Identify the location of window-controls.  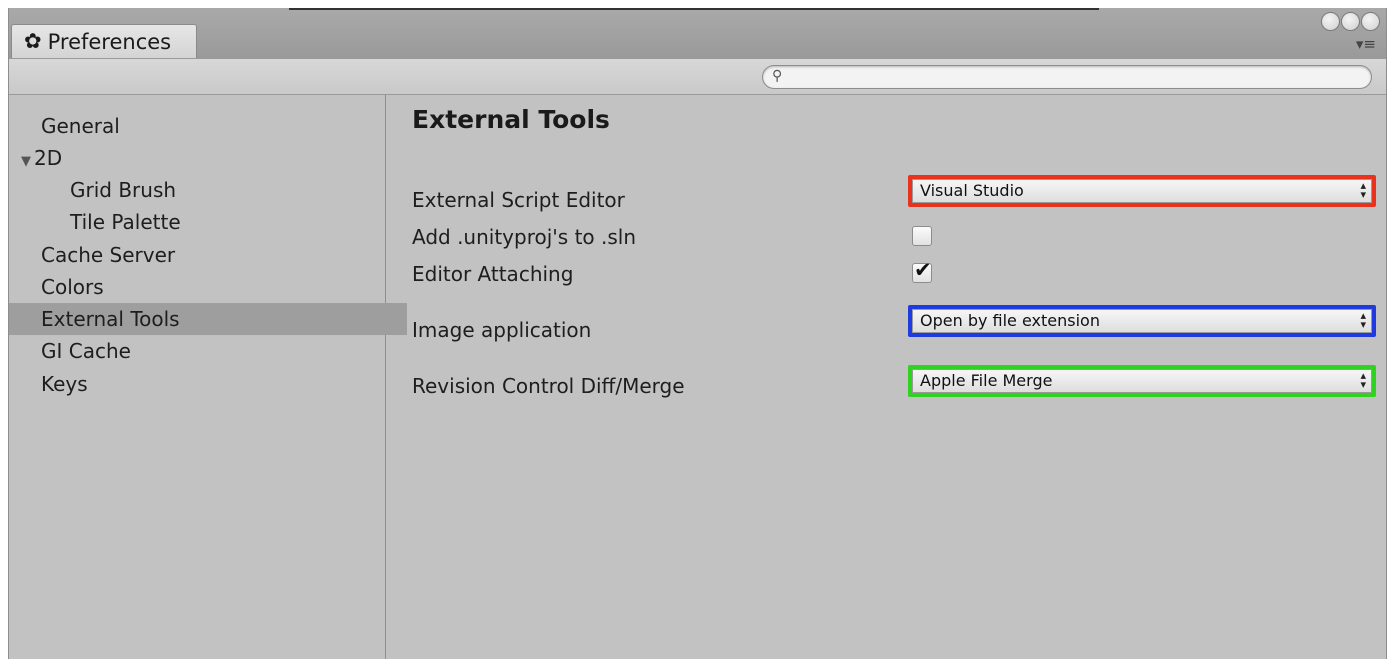
(1350, 21).